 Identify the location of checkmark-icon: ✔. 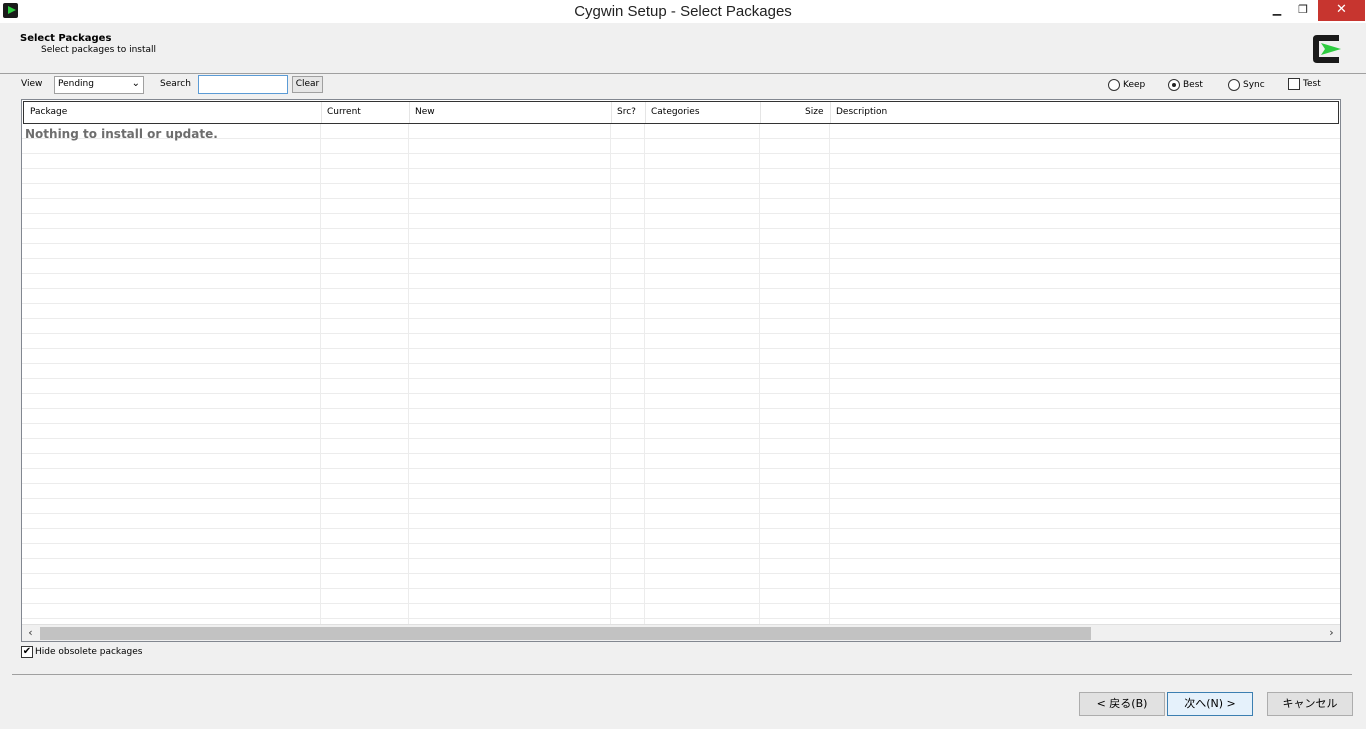
(27, 652).